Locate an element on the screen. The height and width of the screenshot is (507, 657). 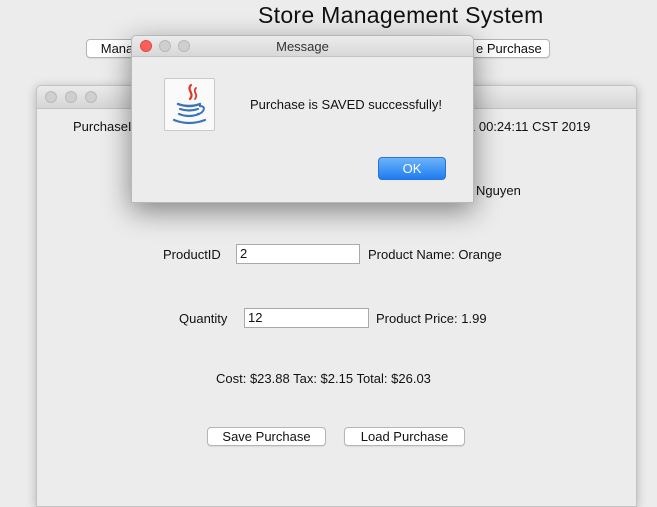
load-purchase-button: Load Purchase is located at coordinates (404, 436).